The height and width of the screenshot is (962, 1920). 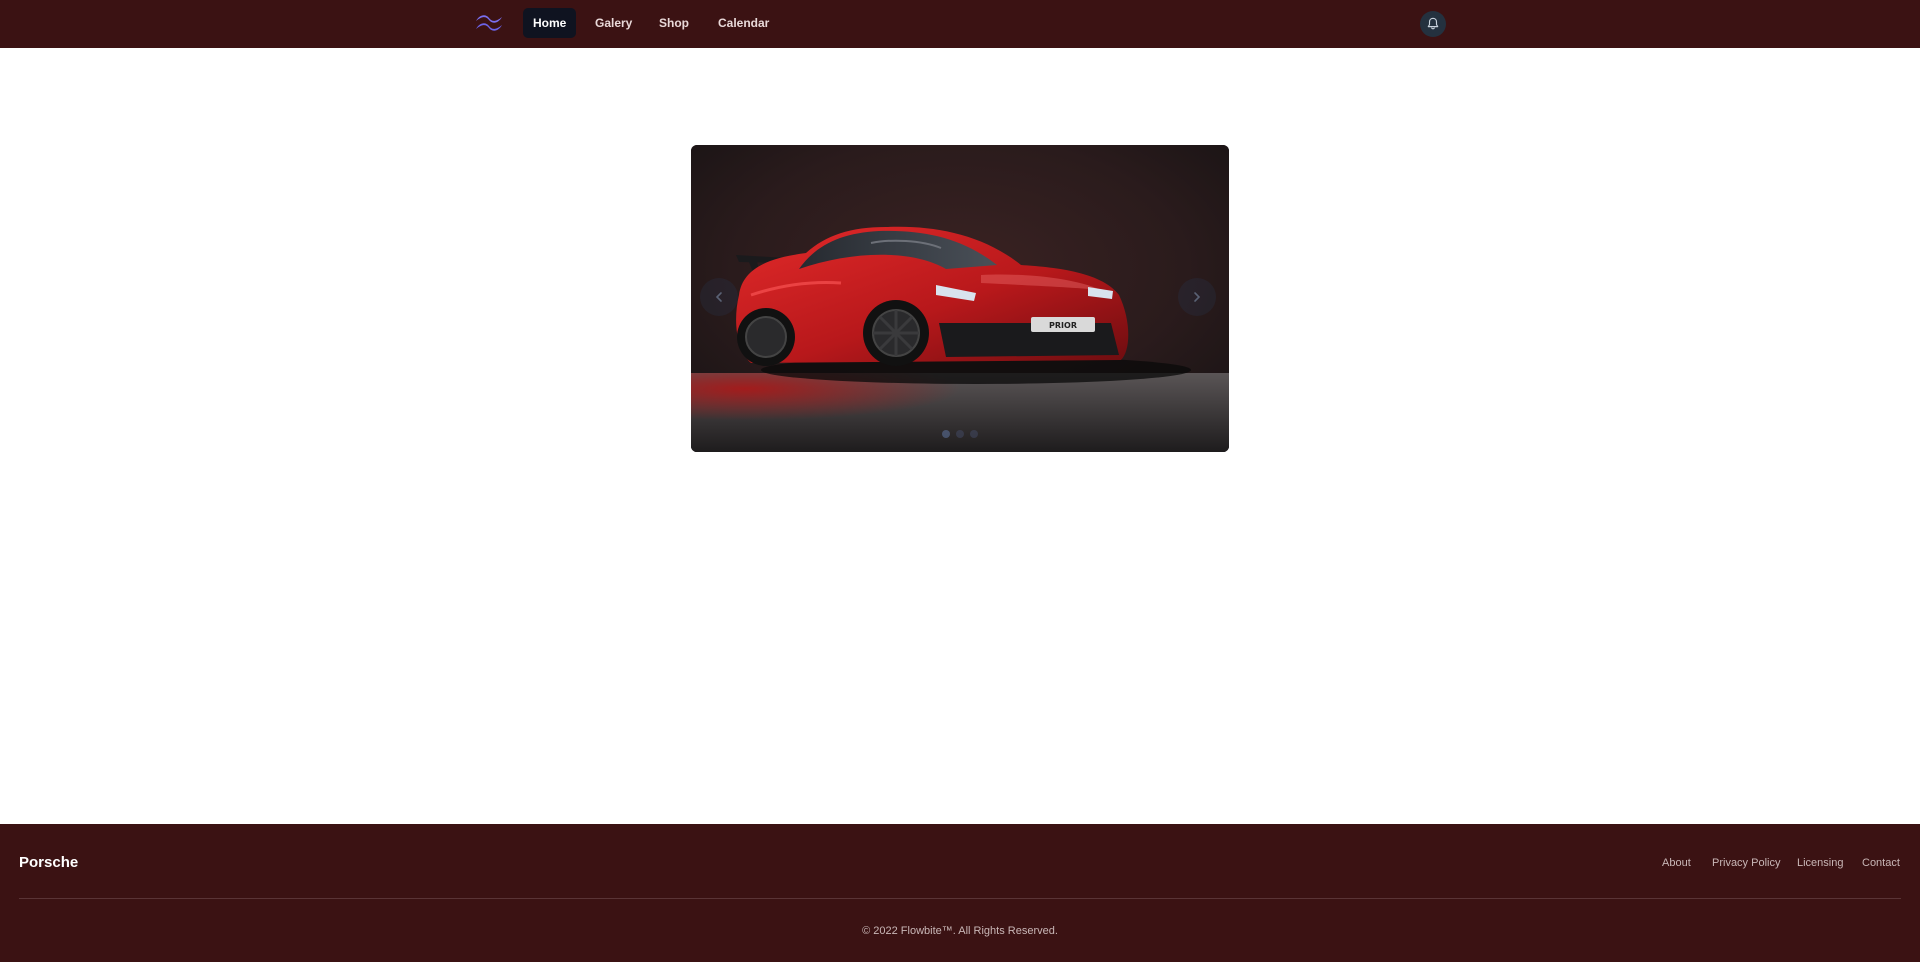 I want to click on footer-link-licensing: Licensing, so click(x=1820, y=863).